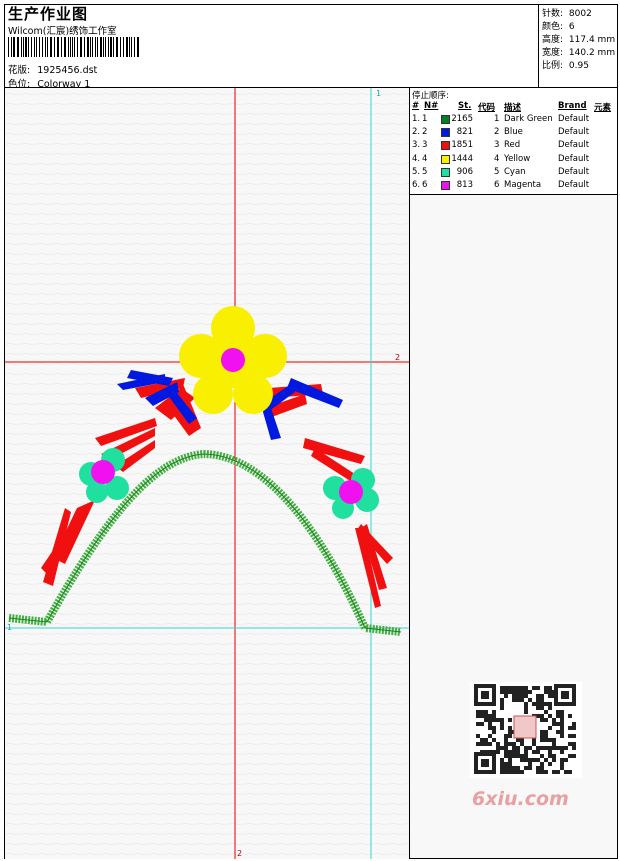  Describe the element at coordinates (497, 171) in the screenshot. I see `row-code: 5` at that location.